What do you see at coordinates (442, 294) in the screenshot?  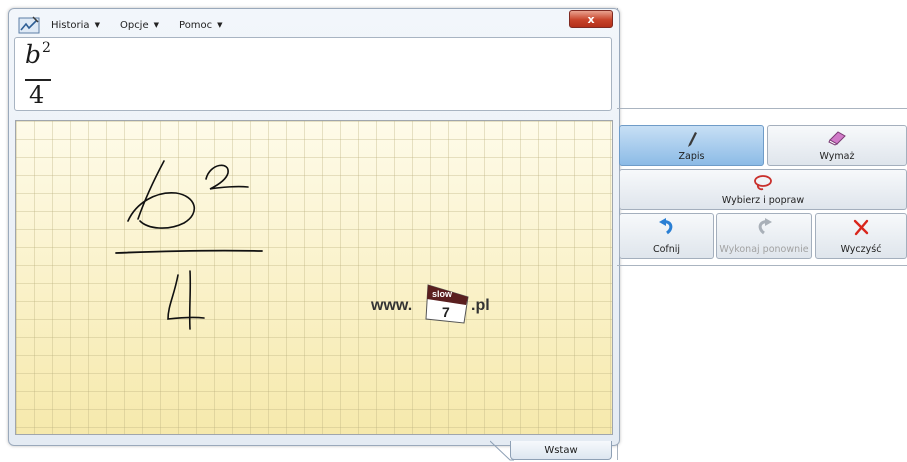 I see `watermark-badge-top: slow` at bounding box center [442, 294].